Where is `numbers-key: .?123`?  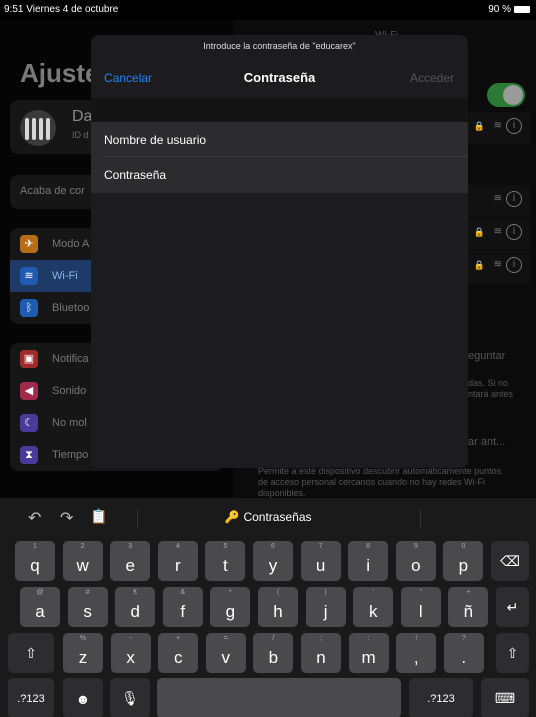
numbers-key: .?123 is located at coordinates (31, 697).